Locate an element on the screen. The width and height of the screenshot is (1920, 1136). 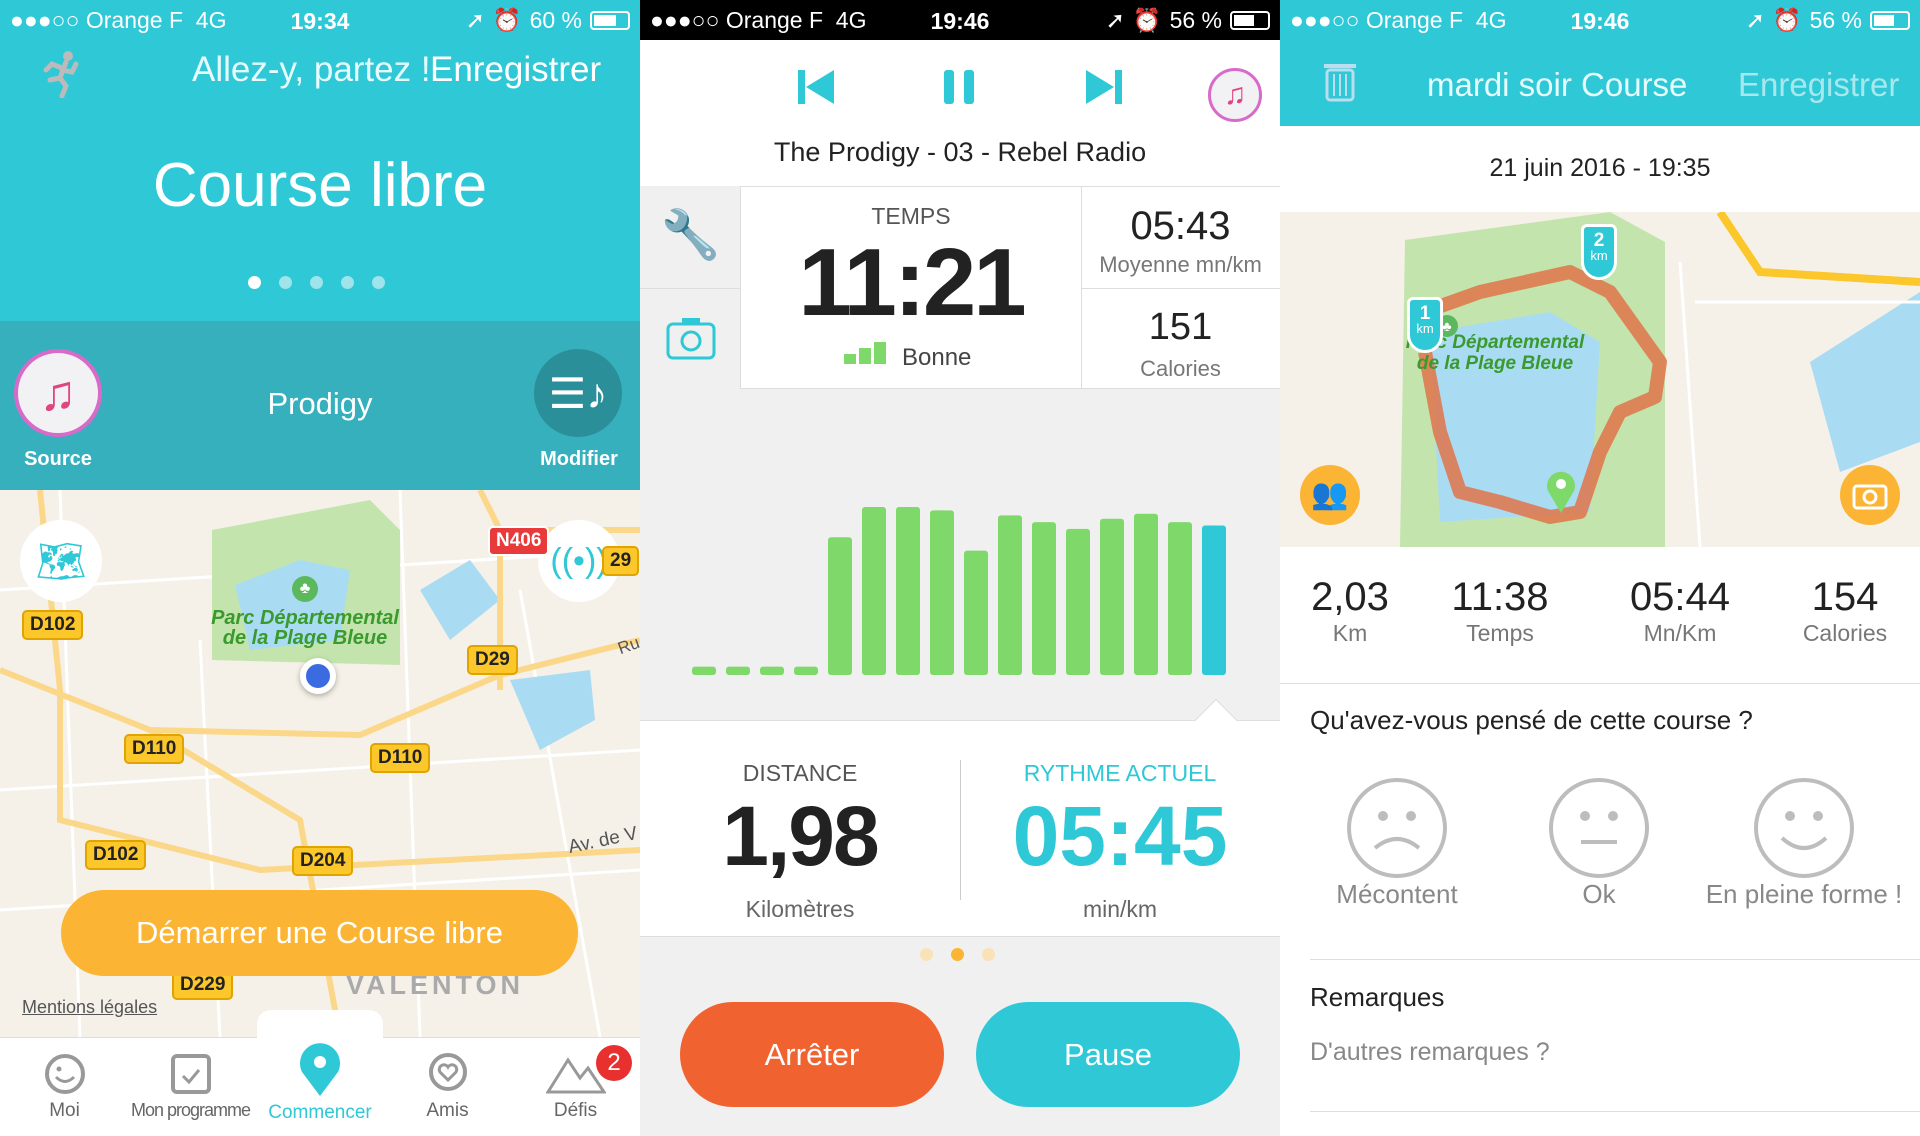
stat-pace: 05:44 Mn/Km is located at coordinates (1680, 611).